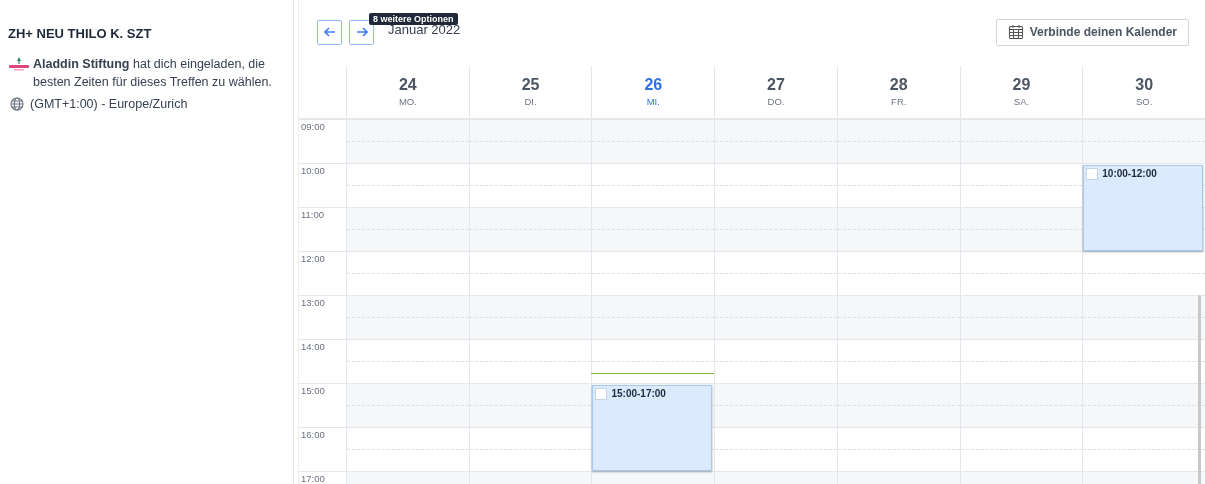 This screenshot has height=484, width=1205. Describe the element at coordinates (322, 317) in the screenshot. I see `time-label: 13:00` at that location.